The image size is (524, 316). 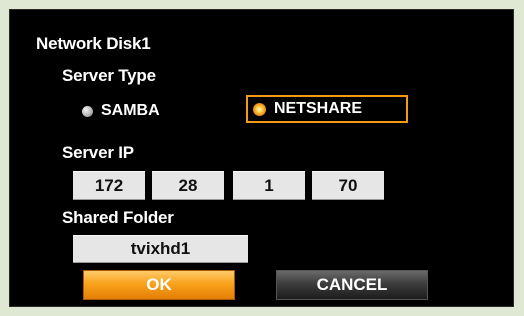 What do you see at coordinates (269, 185) in the screenshot?
I see `ip-octet-3-field: 1` at bounding box center [269, 185].